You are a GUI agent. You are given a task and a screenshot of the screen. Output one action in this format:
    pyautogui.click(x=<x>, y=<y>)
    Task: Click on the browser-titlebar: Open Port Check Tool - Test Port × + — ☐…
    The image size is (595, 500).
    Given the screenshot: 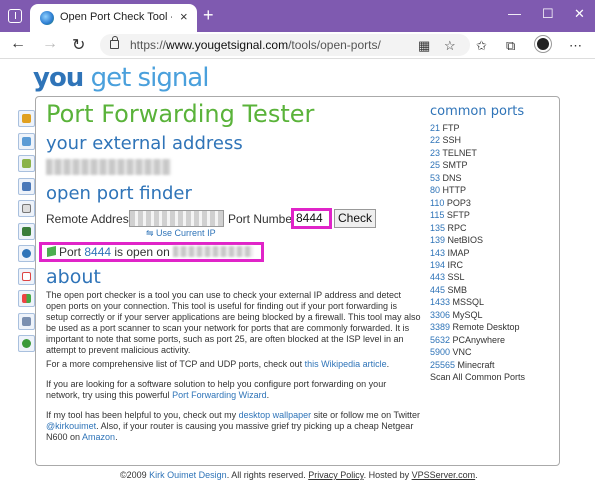 What is the action you would take?
    pyautogui.click(x=297, y=16)
    